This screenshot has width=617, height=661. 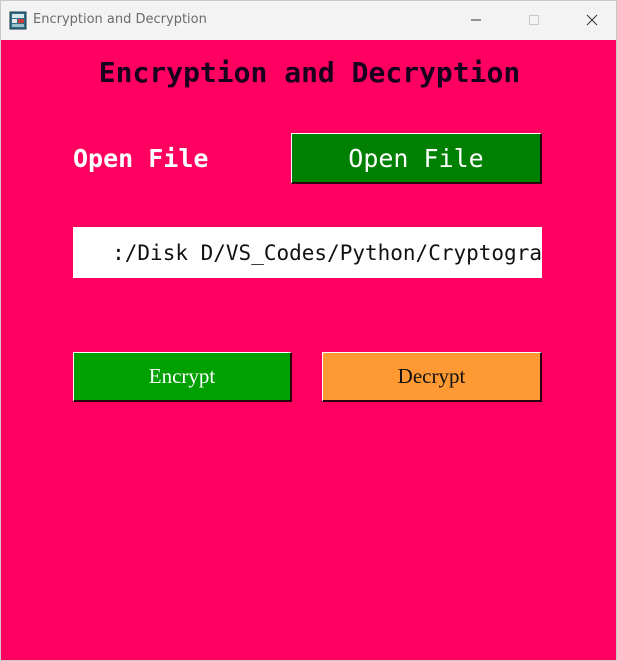 I want to click on maximize-icon, so click(x=534, y=20).